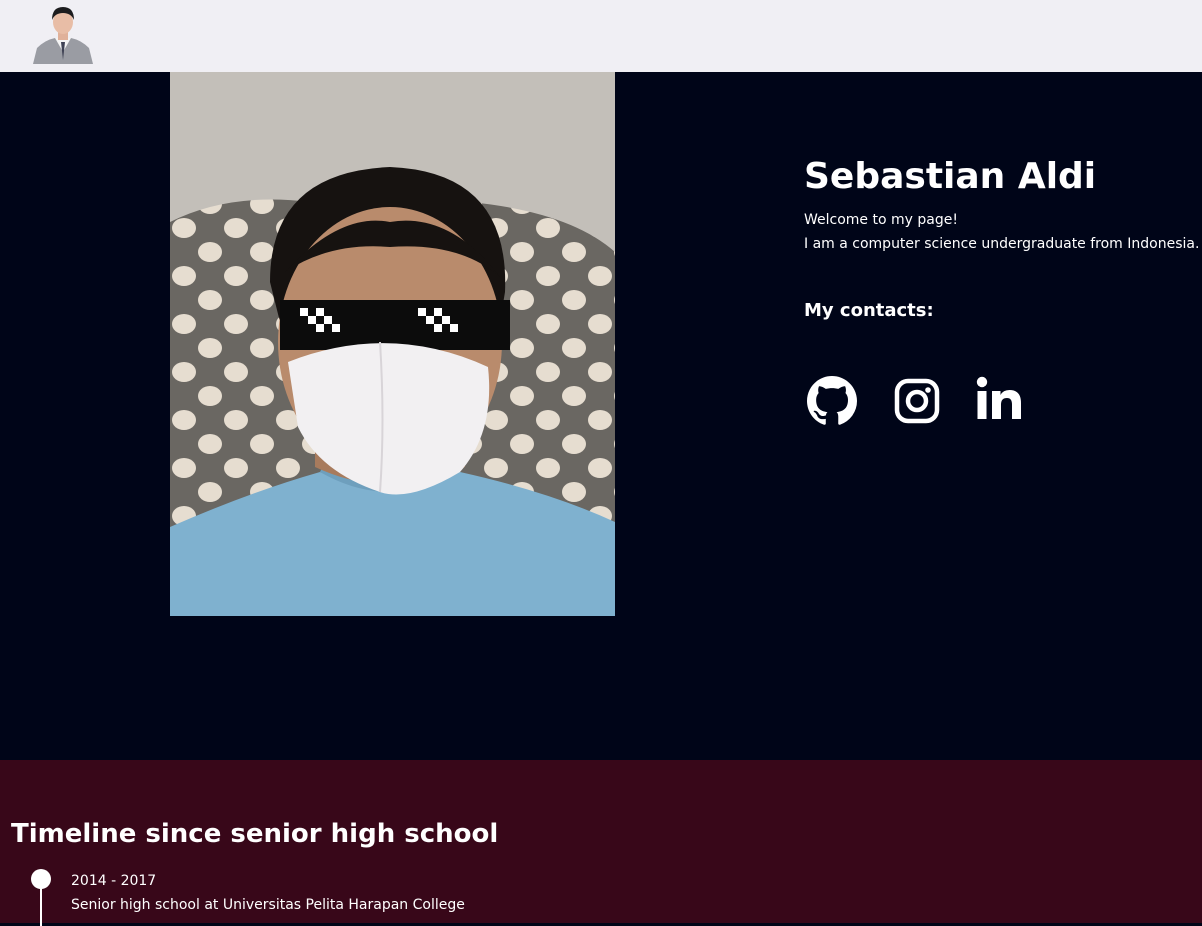 Image resolution: width=1202 pixels, height=926 pixels. What do you see at coordinates (41, 906) in the screenshot?
I see `timeline-line` at bounding box center [41, 906].